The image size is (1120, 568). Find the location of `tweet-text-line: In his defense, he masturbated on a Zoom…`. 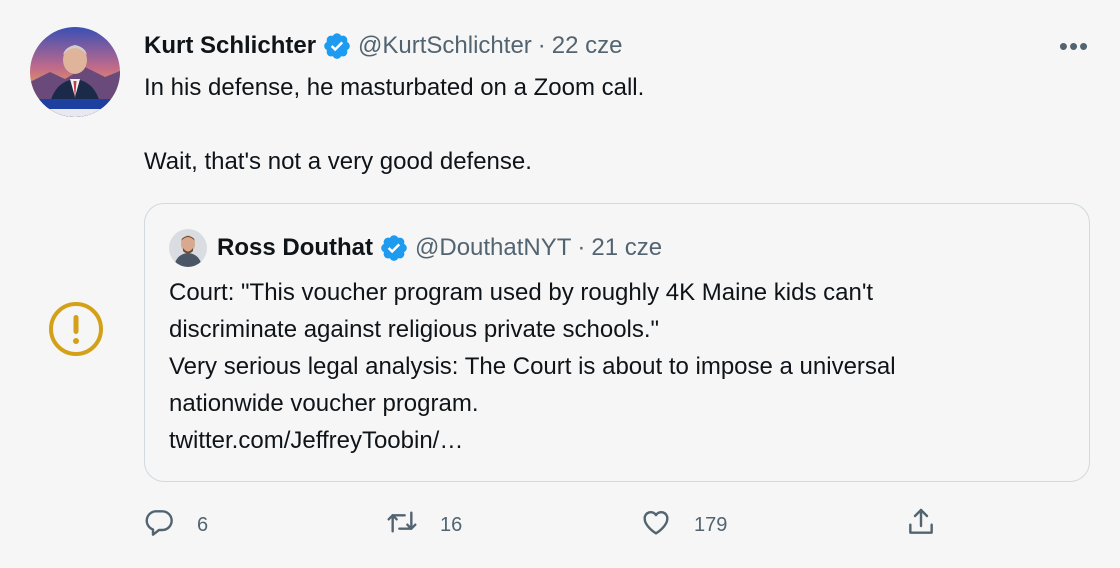

tweet-text-line: In his defense, he masturbated on a Zoom… is located at coordinates (394, 87).